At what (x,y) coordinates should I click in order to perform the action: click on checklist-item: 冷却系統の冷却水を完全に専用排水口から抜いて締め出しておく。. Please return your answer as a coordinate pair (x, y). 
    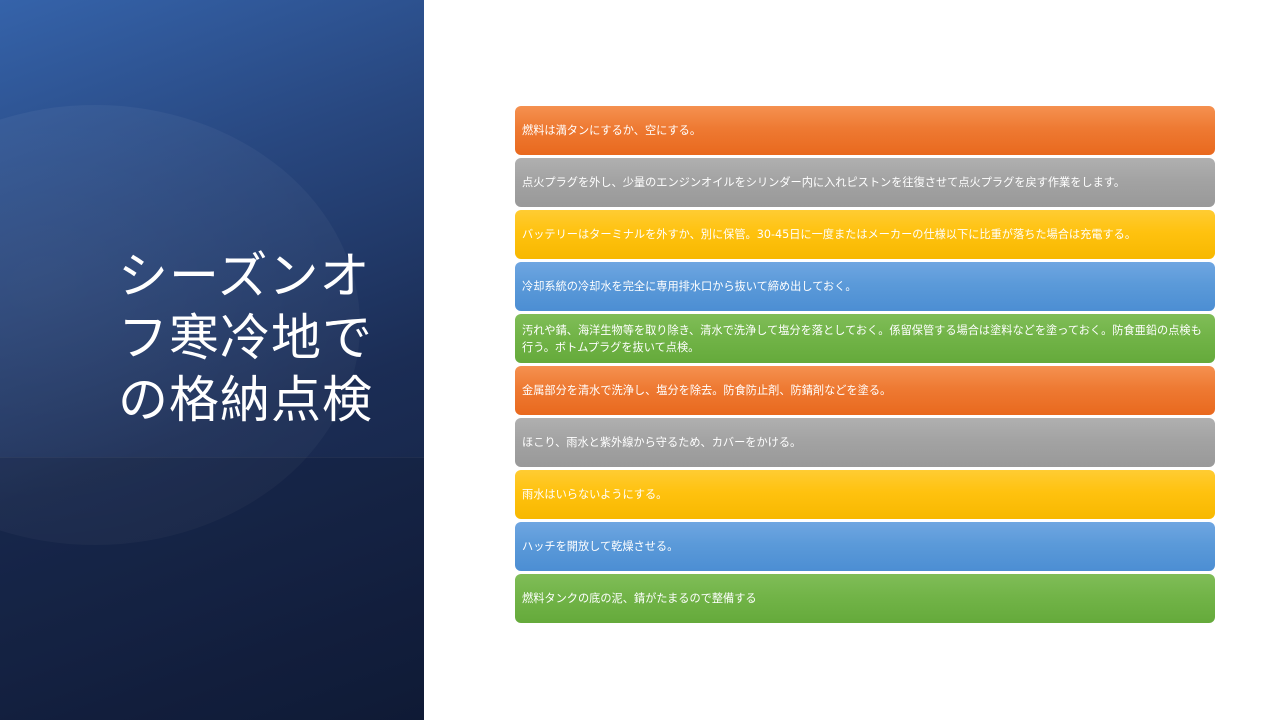
    Looking at the image, I should click on (865, 286).